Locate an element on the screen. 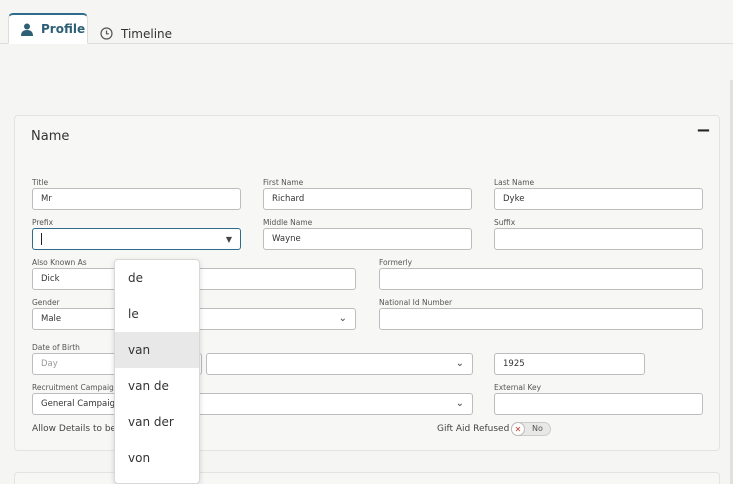 Image resolution: width=733 pixels, height=484 pixels. gender-label: Gender is located at coordinates (46, 302).